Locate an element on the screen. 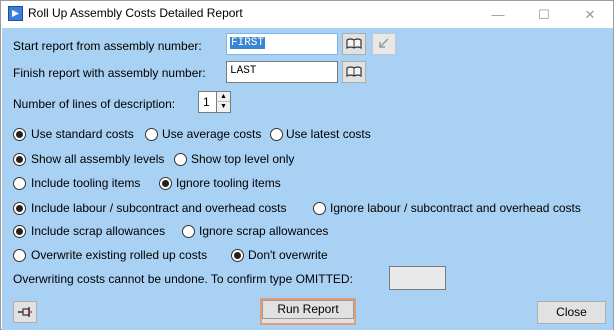 The image size is (614, 330). pin-icon is located at coordinates (25, 312).